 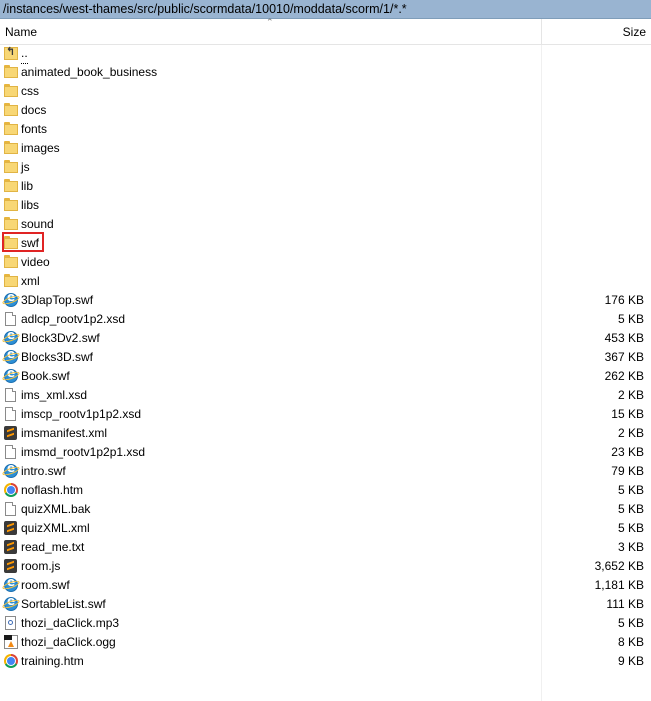 What do you see at coordinates (325, 186) in the screenshot?
I see `file-row: lib` at bounding box center [325, 186].